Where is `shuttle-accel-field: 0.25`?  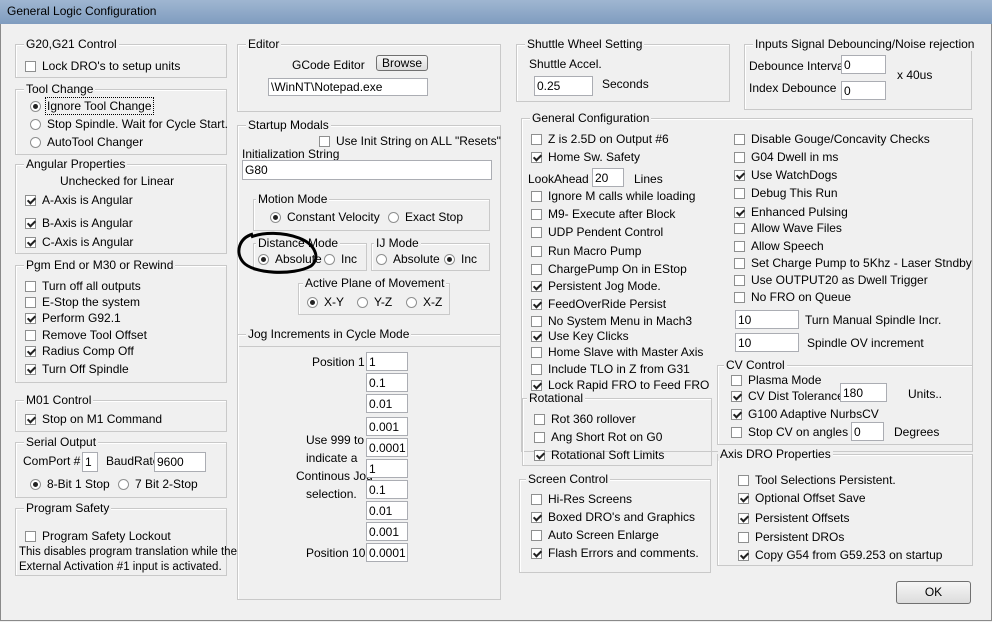 shuttle-accel-field: 0.25 is located at coordinates (563, 86).